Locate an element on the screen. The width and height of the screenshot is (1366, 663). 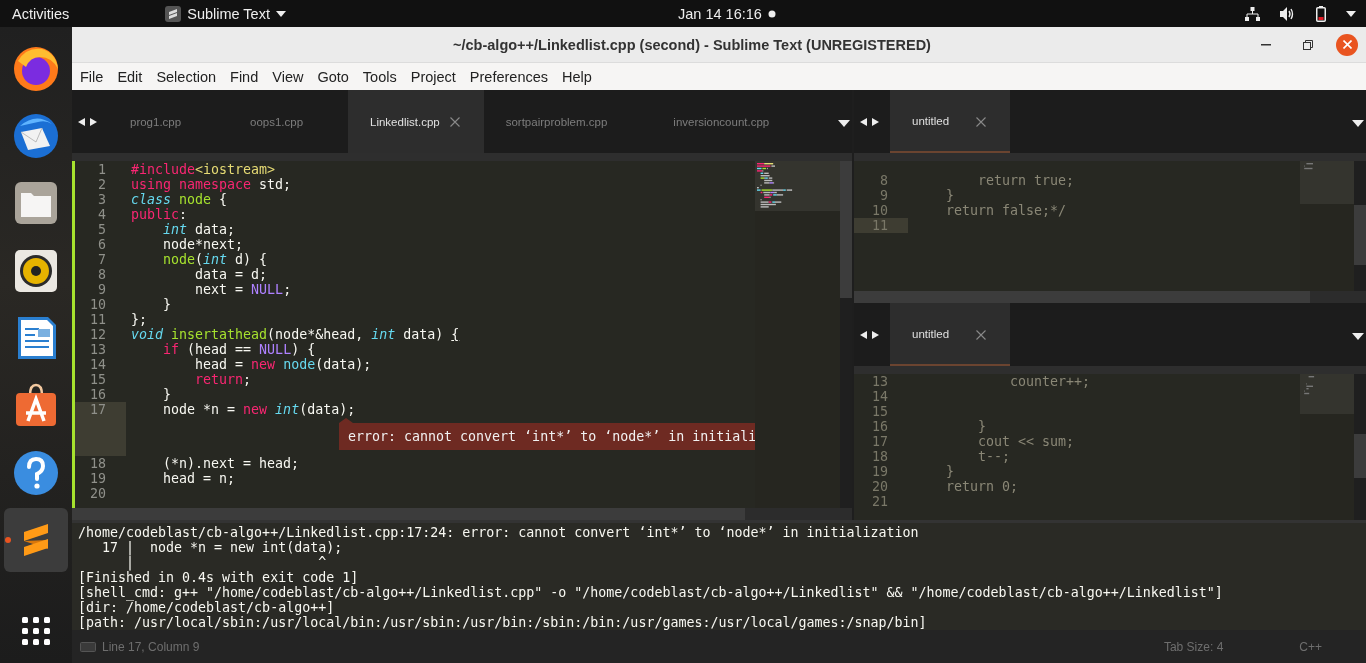
restore-icon is located at coordinates (1308, 44).